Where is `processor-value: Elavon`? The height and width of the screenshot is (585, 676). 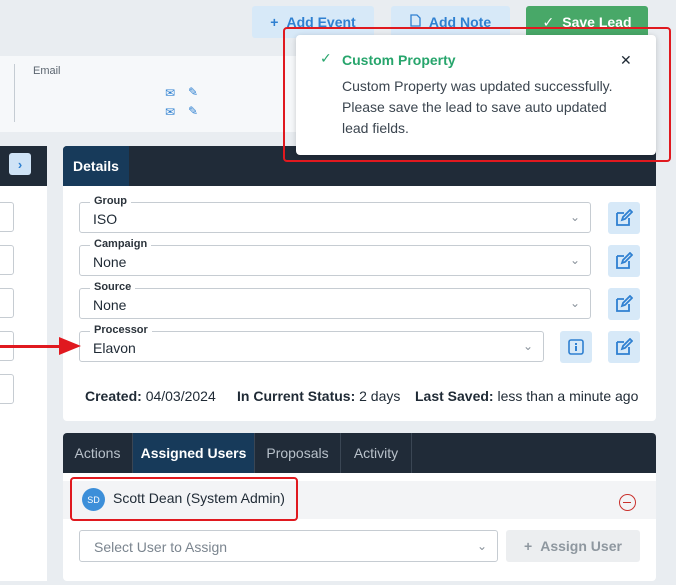 processor-value: Elavon is located at coordinates (114, 348).